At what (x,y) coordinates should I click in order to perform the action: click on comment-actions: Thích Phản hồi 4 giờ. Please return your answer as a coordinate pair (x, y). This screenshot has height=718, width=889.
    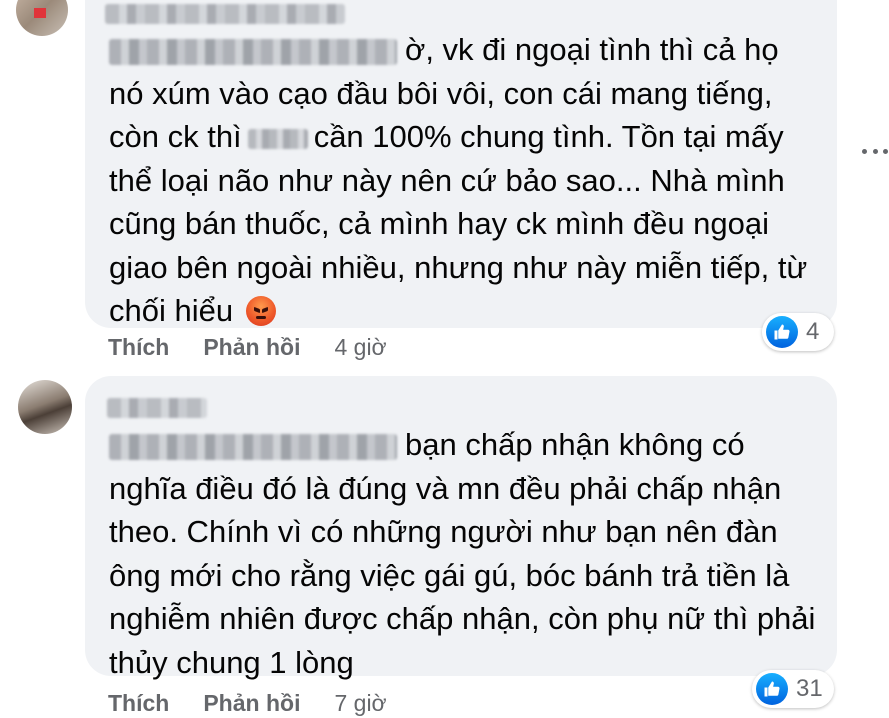
    Looking at the image, I should click on (247, 347).